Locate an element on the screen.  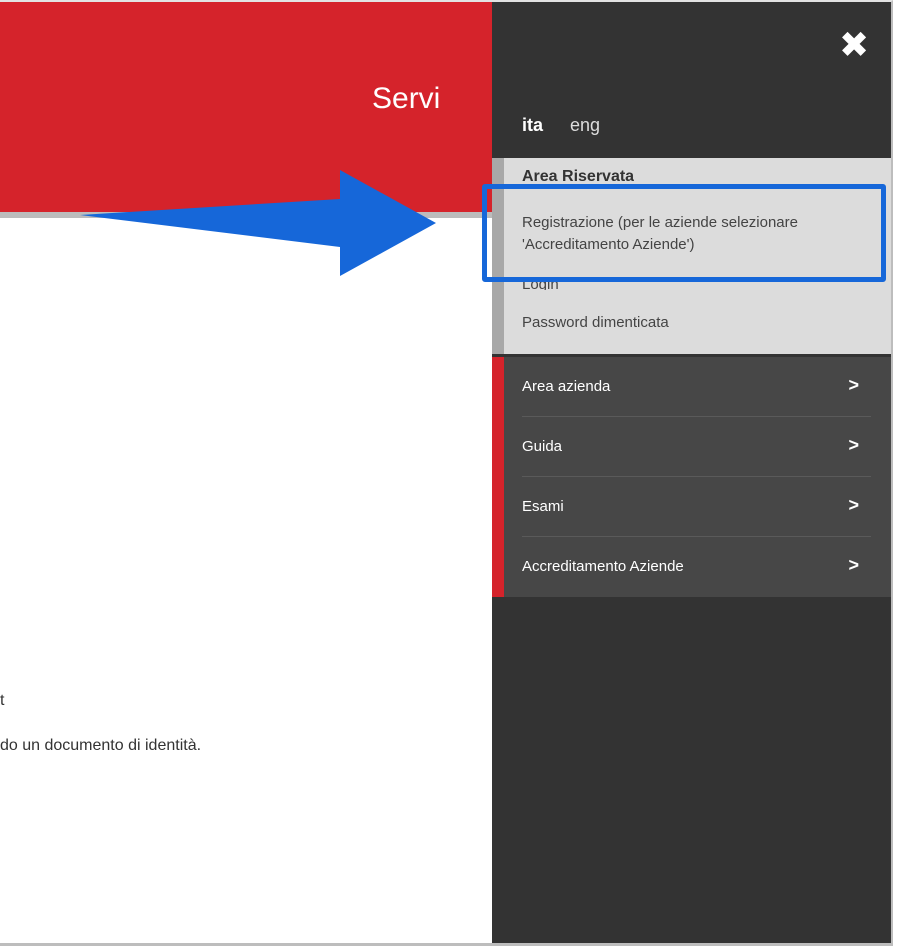
menu-item-area-azienda: Area azienda > is located at coordinates (691, 387).